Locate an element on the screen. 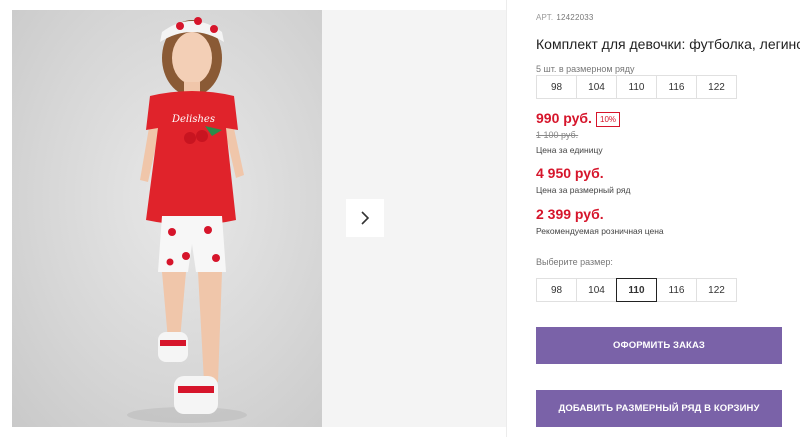 This screenshot has height=437, width=800. size-option-110: 110 is located at coordinates (636, 290).